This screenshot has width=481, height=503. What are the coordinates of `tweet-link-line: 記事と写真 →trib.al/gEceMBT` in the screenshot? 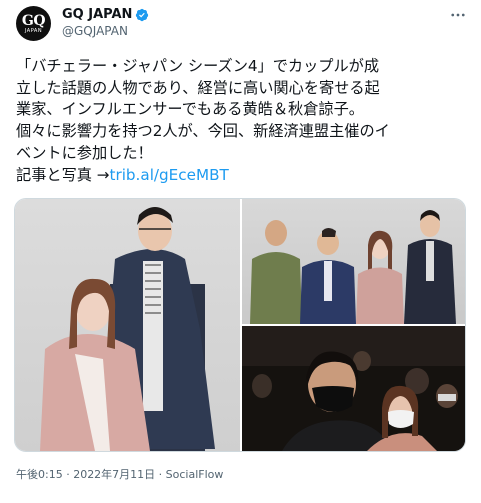 It's located at (243, 176).